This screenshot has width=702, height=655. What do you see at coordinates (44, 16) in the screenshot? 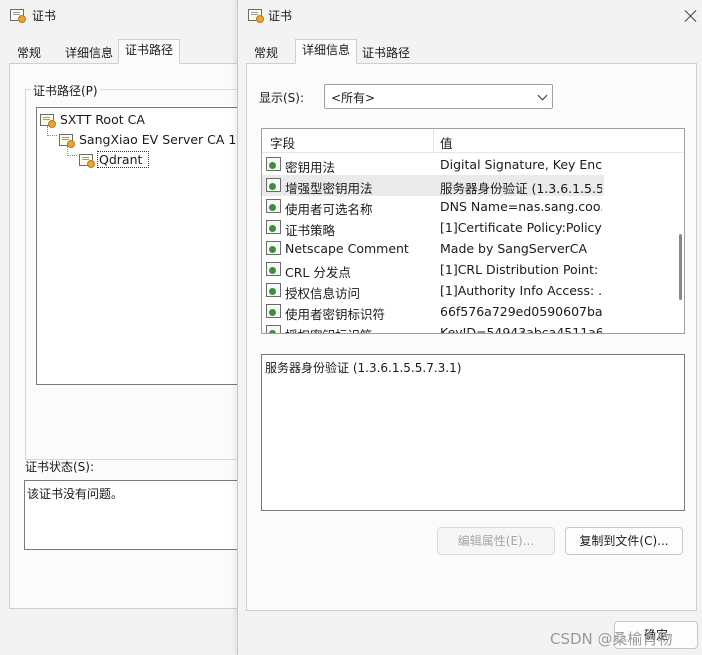
I see `back-window-title: 证书` at bounding box center [44, 16].